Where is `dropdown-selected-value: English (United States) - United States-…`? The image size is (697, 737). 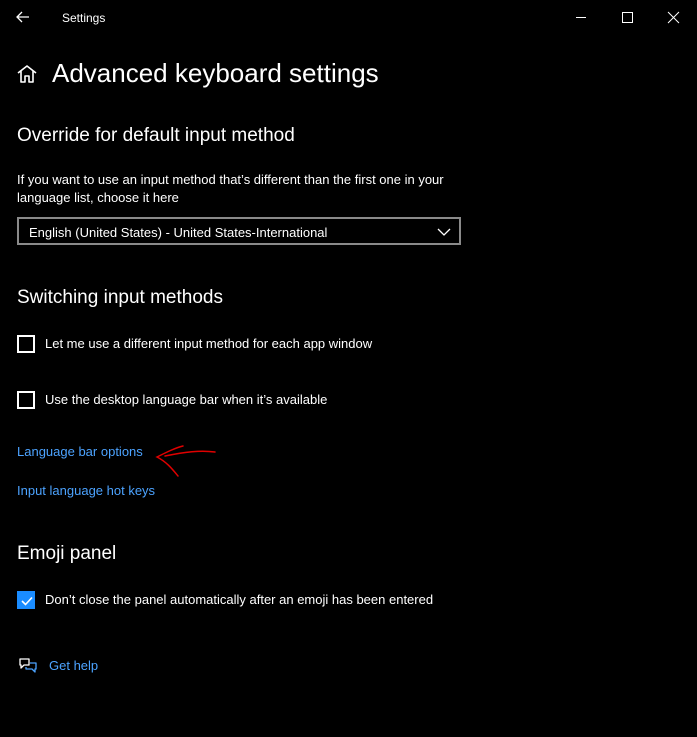 dropdown-selected-value: English (United States) - United States-… is located at coordinates (178, 232).